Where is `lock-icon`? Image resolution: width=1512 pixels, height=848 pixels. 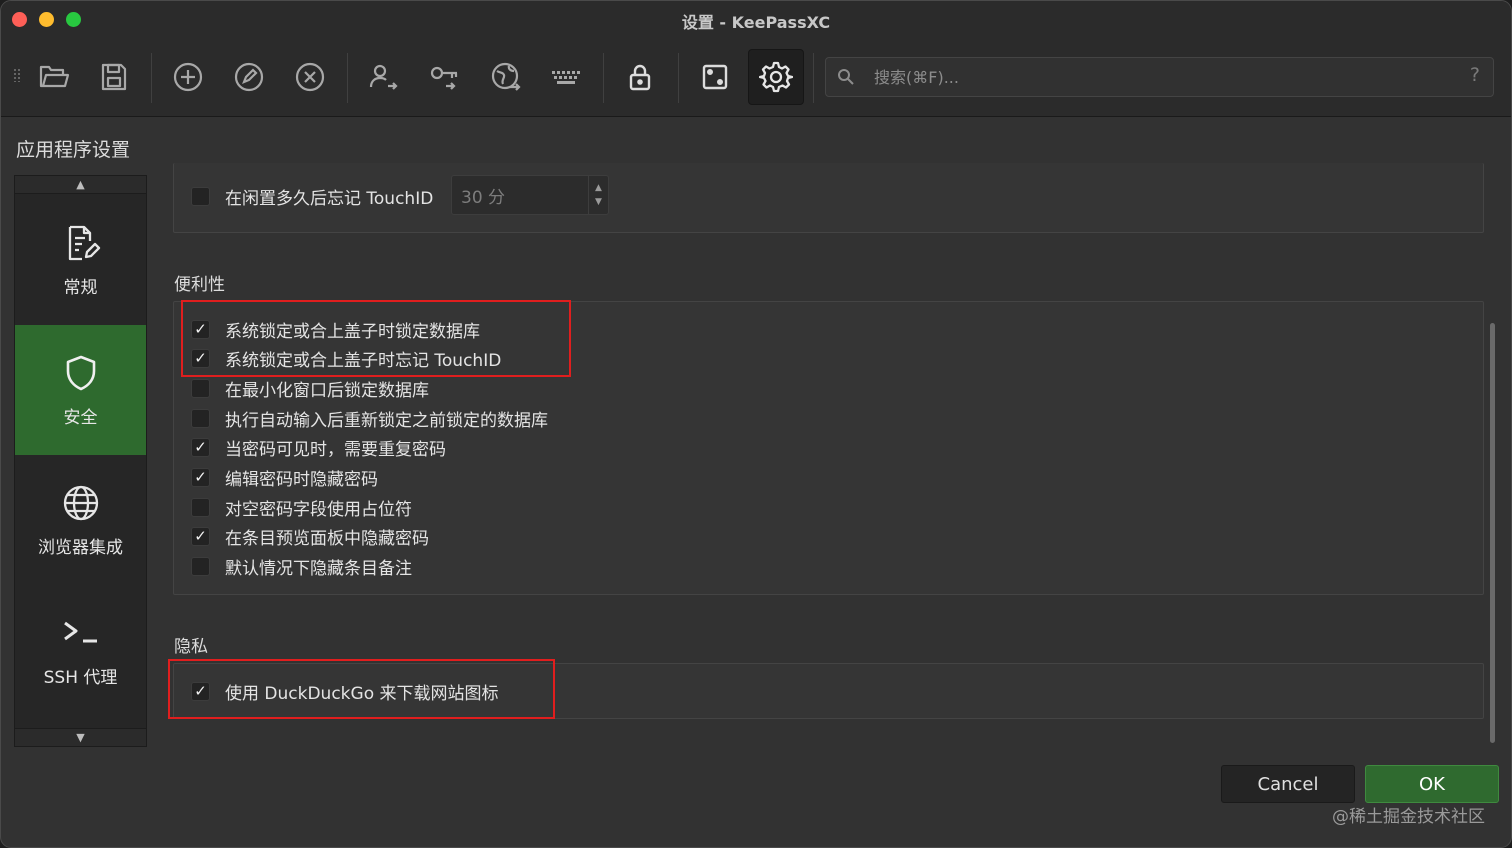
lock-icon is located at coordinates (640, 77).